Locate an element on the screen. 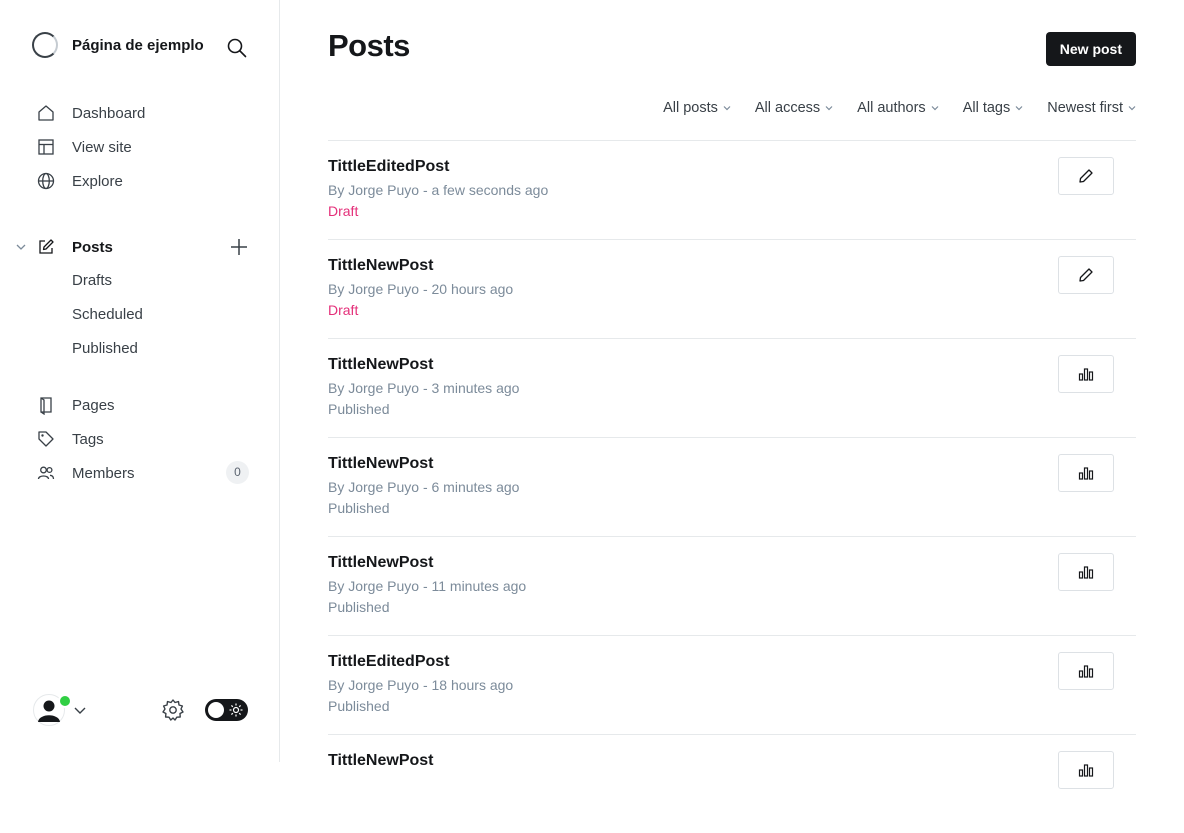 The height and width of the screenshot is (833, 1184). site-brand: Página de ejemplo is located at coordinates (118, 45).